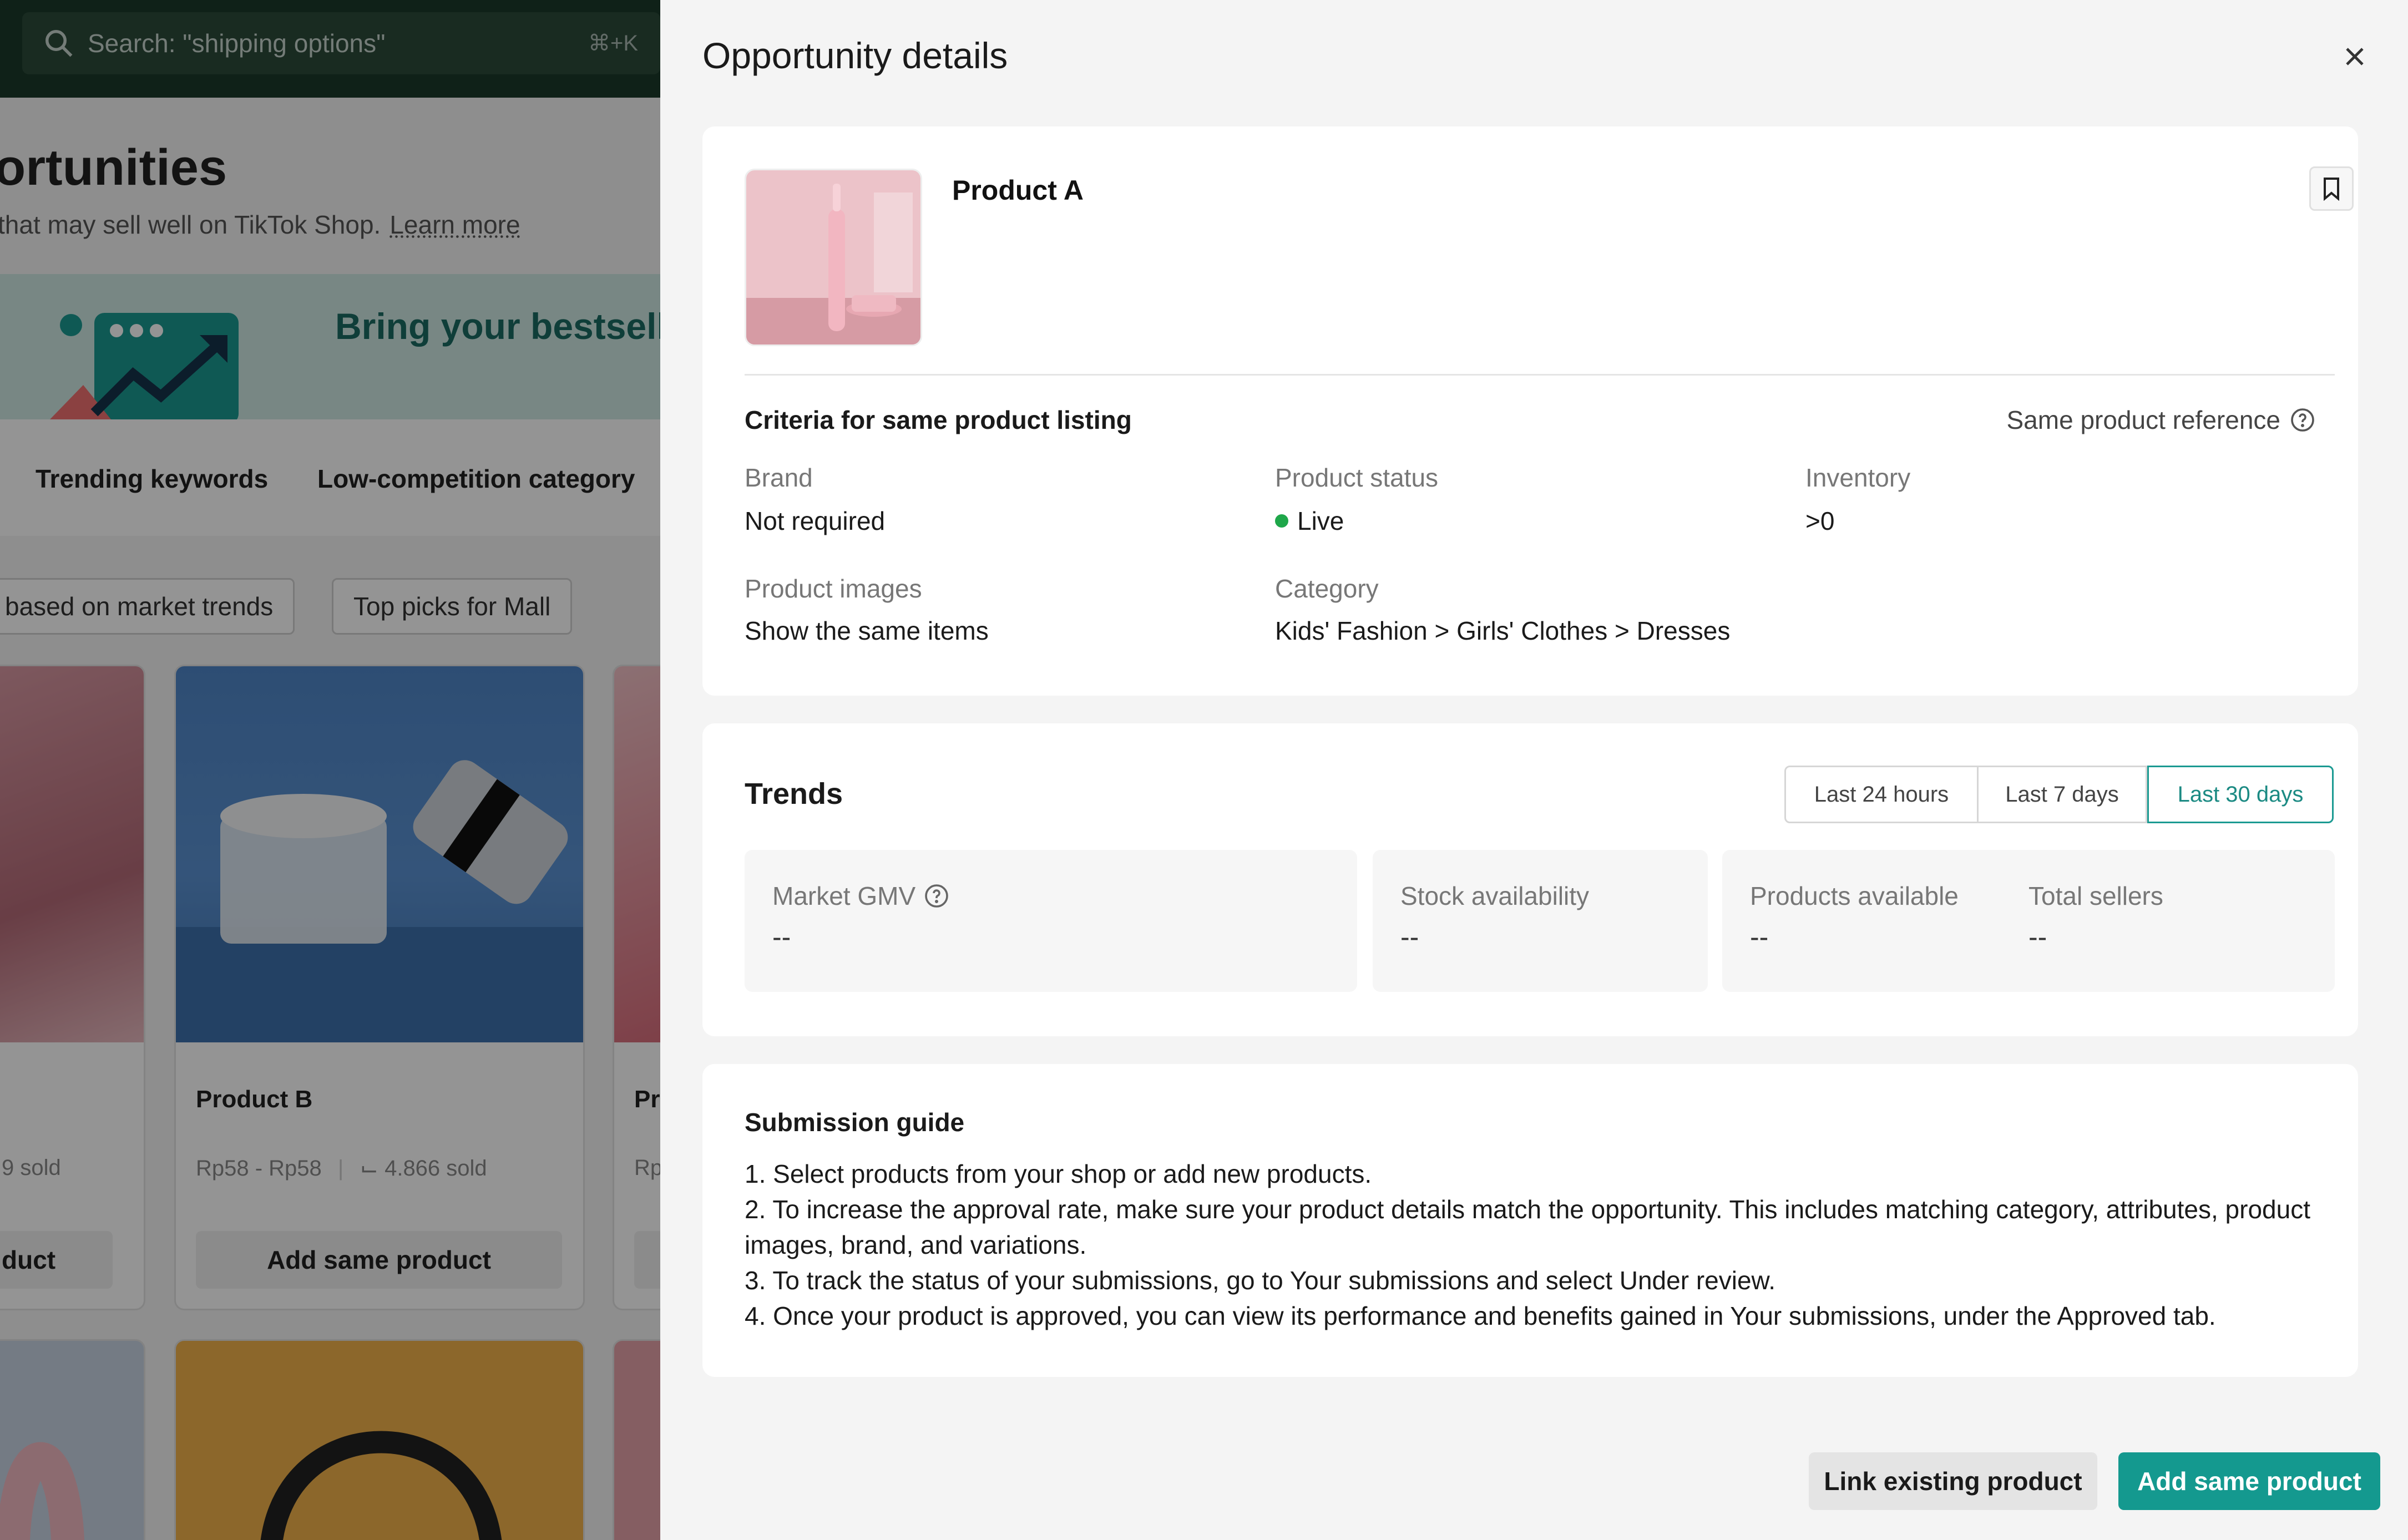 The image size is (2408, 1540). I want to click on products-available-label: Products available, so click(1854, 896).